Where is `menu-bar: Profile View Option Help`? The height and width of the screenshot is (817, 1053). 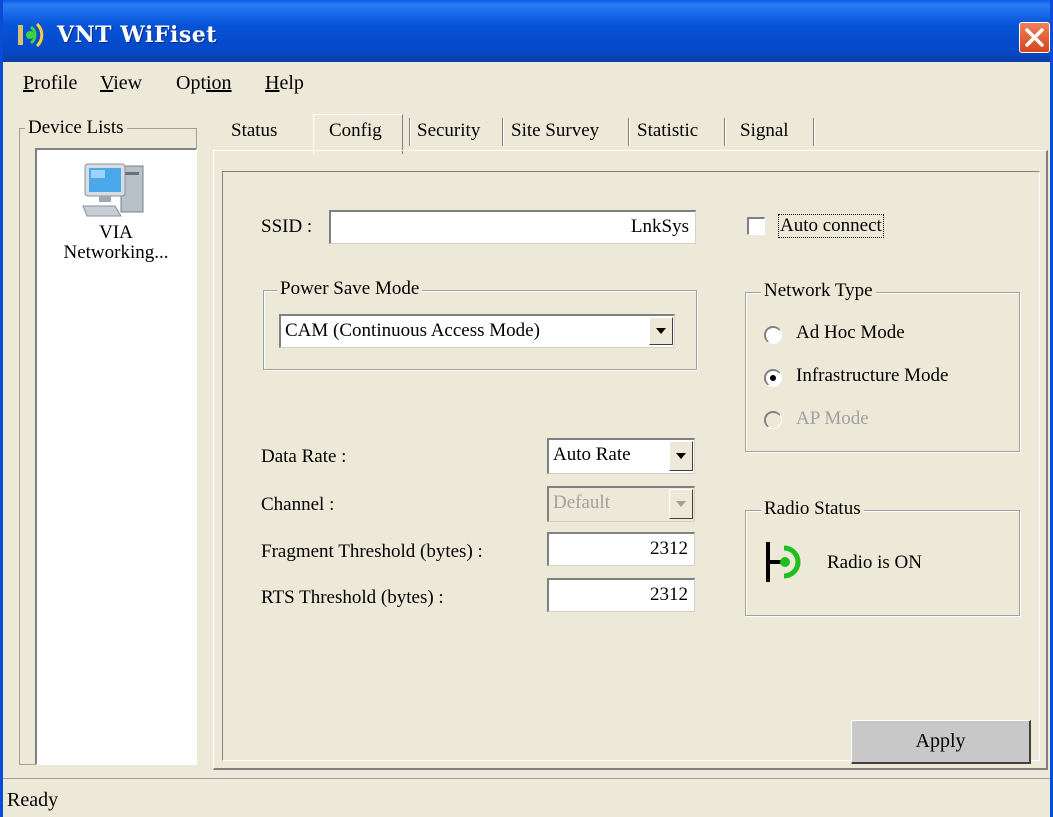
menu-bar: Profile View Option Help is located at coordinates (526, 82).